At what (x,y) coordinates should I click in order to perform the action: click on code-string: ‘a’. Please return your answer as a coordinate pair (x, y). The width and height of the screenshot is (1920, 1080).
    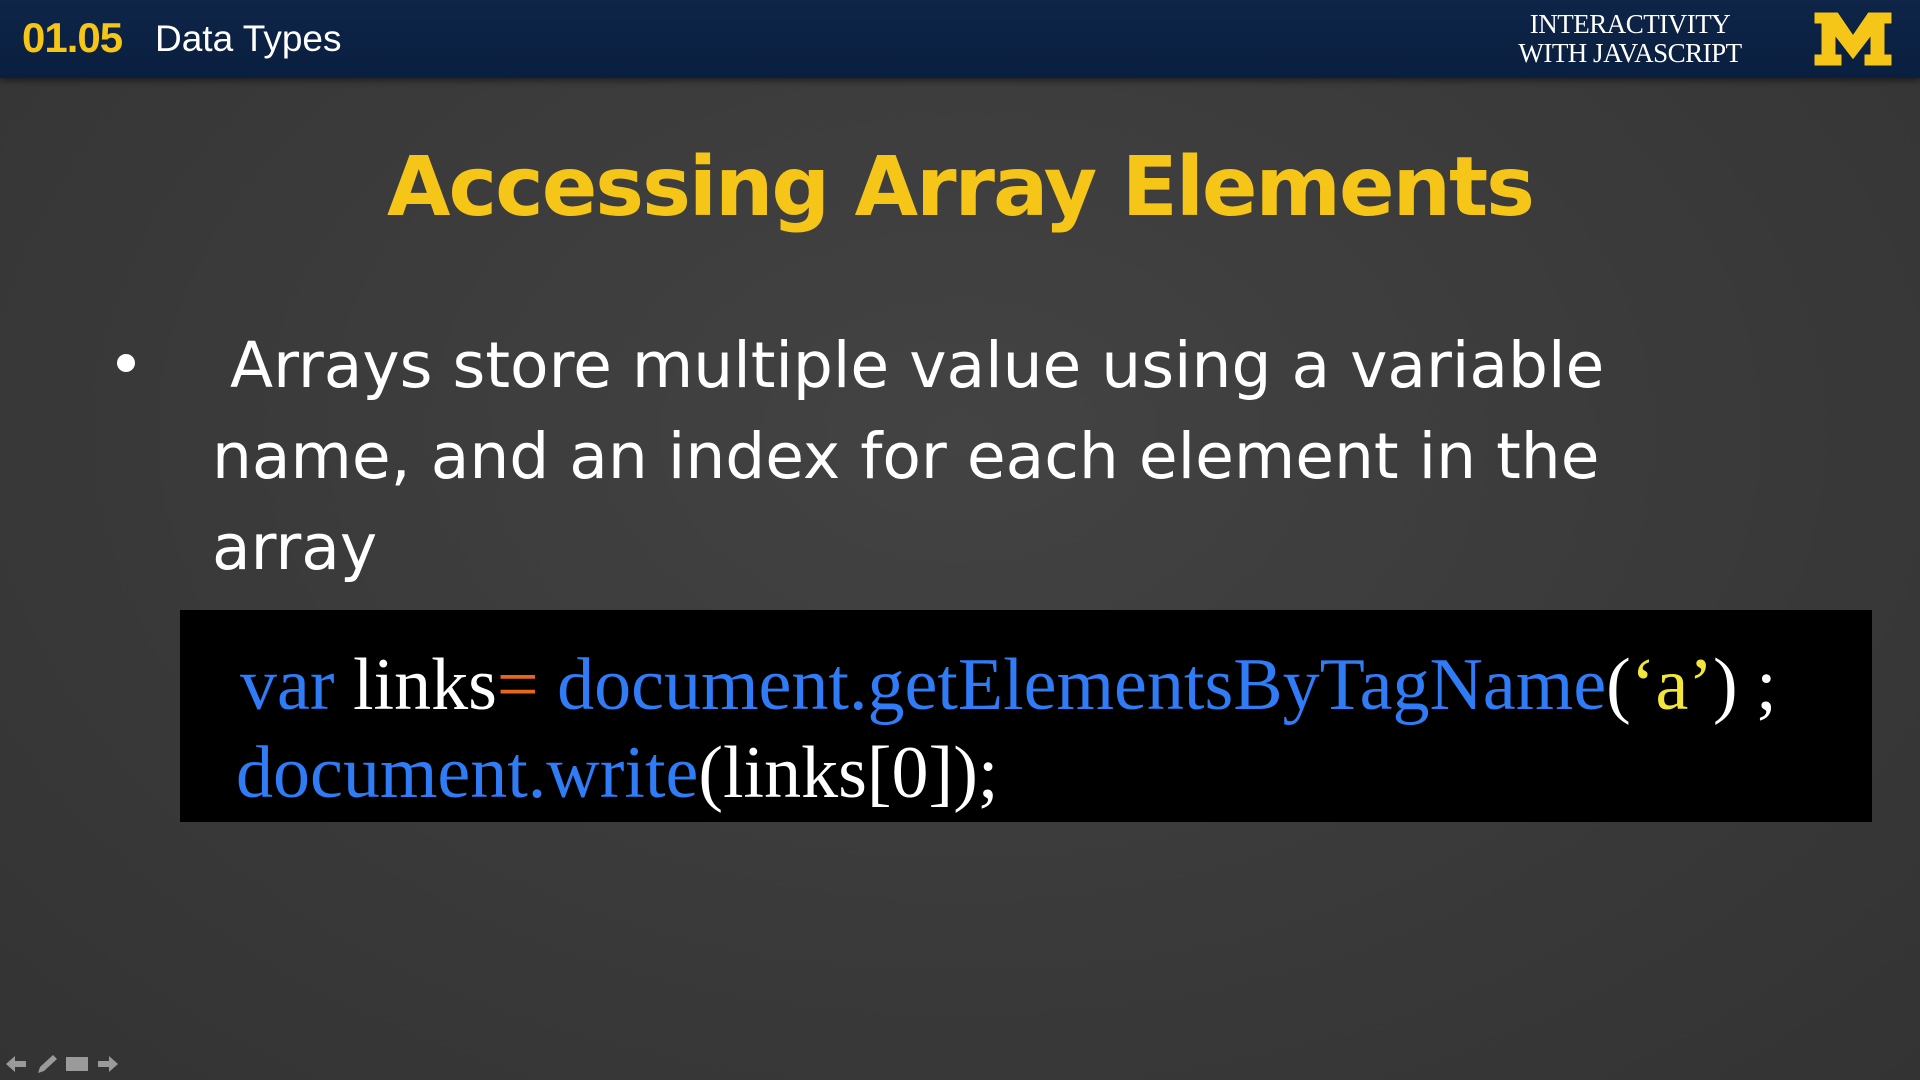
    Looking at the image, I should click on (1671, 685).